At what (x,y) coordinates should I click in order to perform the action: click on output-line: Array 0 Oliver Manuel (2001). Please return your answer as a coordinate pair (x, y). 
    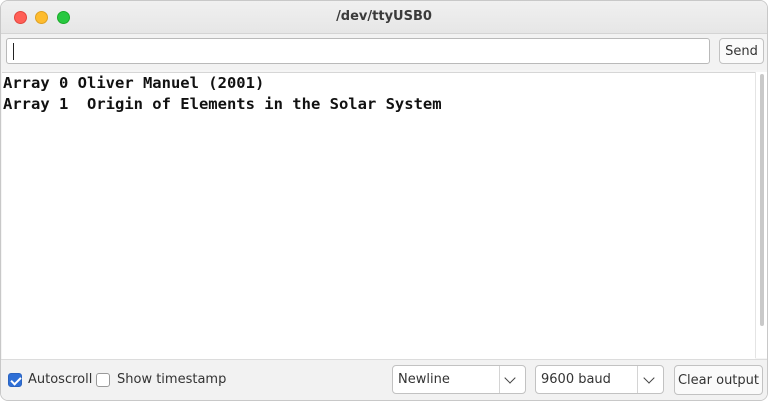
    Looking at the image, I should click on (134, 83).